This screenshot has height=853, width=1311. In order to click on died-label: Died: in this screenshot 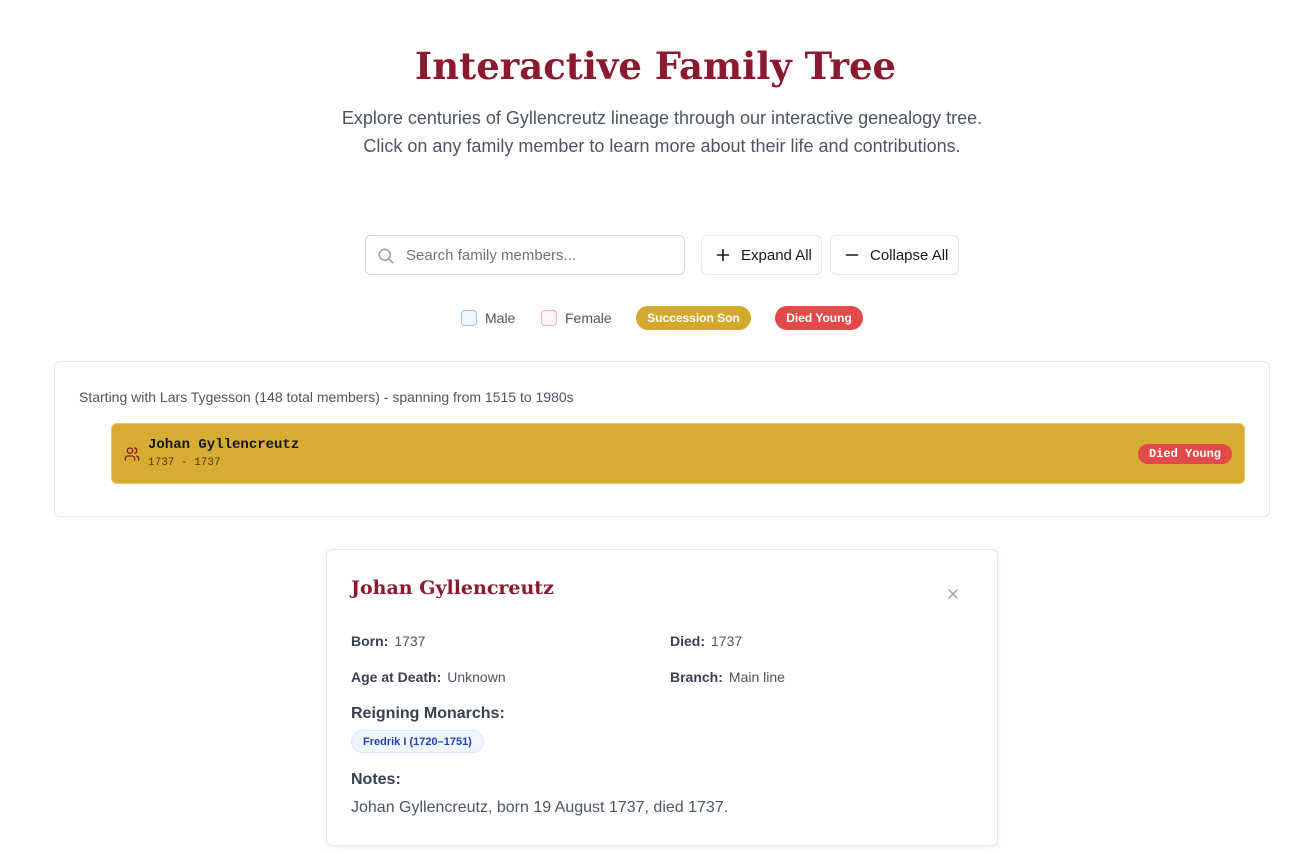, I will do `click(687, 641)`.